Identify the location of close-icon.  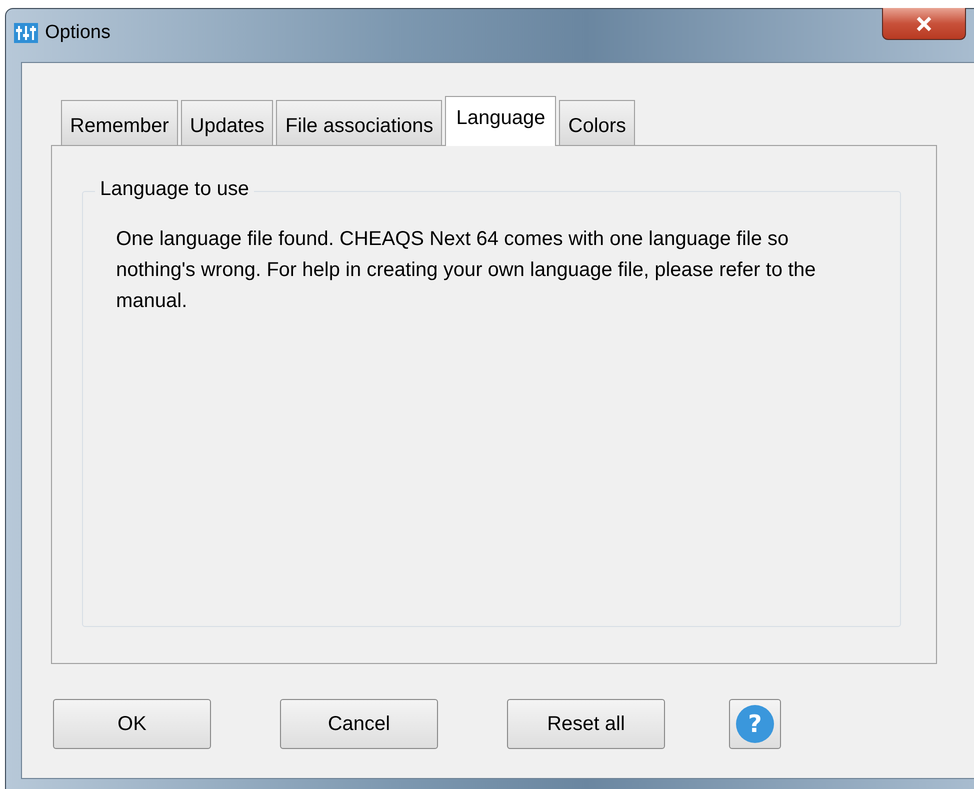
(924, 24).